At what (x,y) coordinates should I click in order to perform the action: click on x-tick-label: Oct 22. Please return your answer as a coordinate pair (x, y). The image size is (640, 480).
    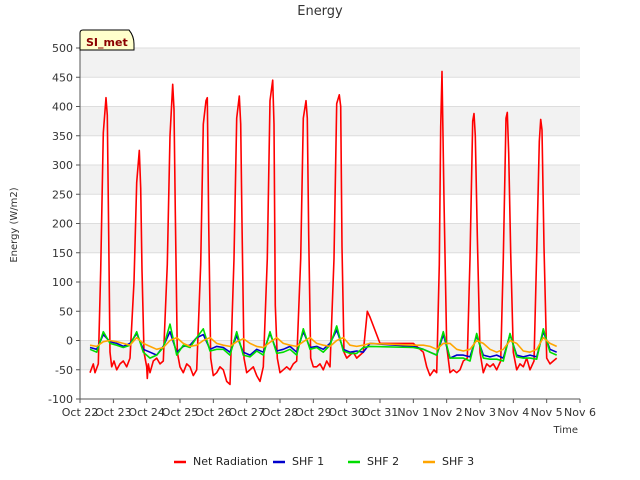
    Looking at the image, I should click on (80, 412).